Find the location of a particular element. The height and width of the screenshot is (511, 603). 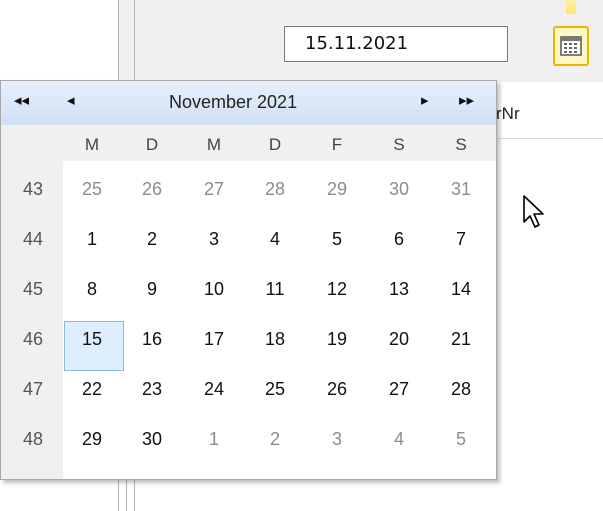

calendar-day: 21 is located at coordinates (461, 339).